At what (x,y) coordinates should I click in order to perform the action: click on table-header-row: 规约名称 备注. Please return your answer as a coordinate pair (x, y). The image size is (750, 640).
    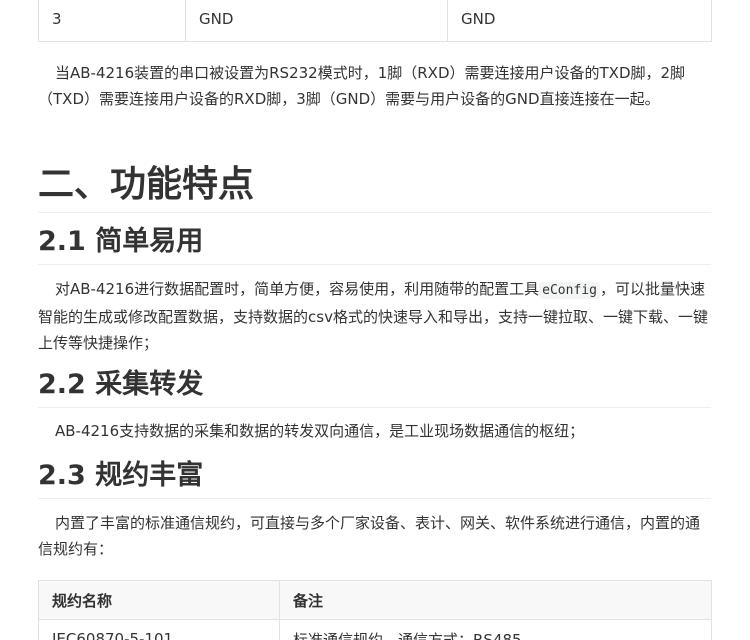
    Looking at the image, I should click on (375, 600).